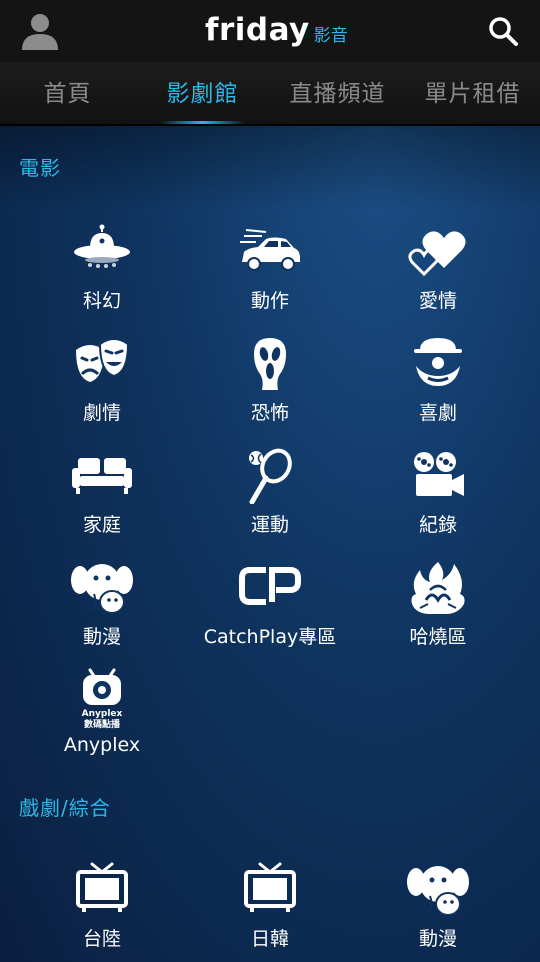 Image resolution: width=540 pixels, height=962 pixels. Describe the element at coordinates (438, 637) in the screenshot. I see `category-label: 哈燒區` at that location.